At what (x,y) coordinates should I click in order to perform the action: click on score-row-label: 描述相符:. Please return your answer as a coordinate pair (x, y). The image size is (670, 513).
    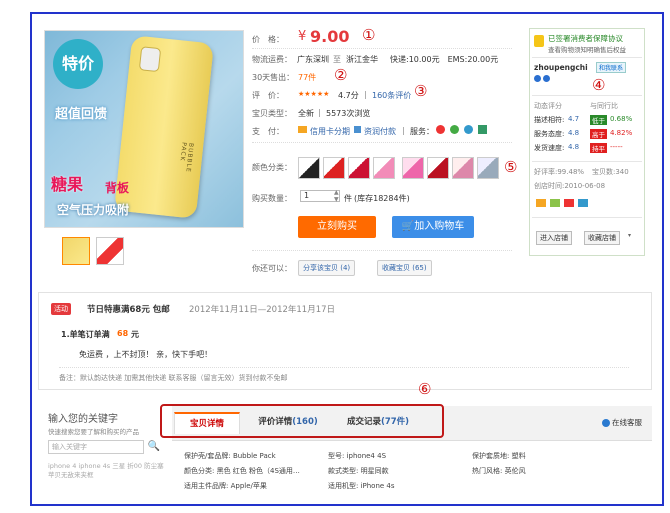
    Looking at the image, I should click on (549, 120).